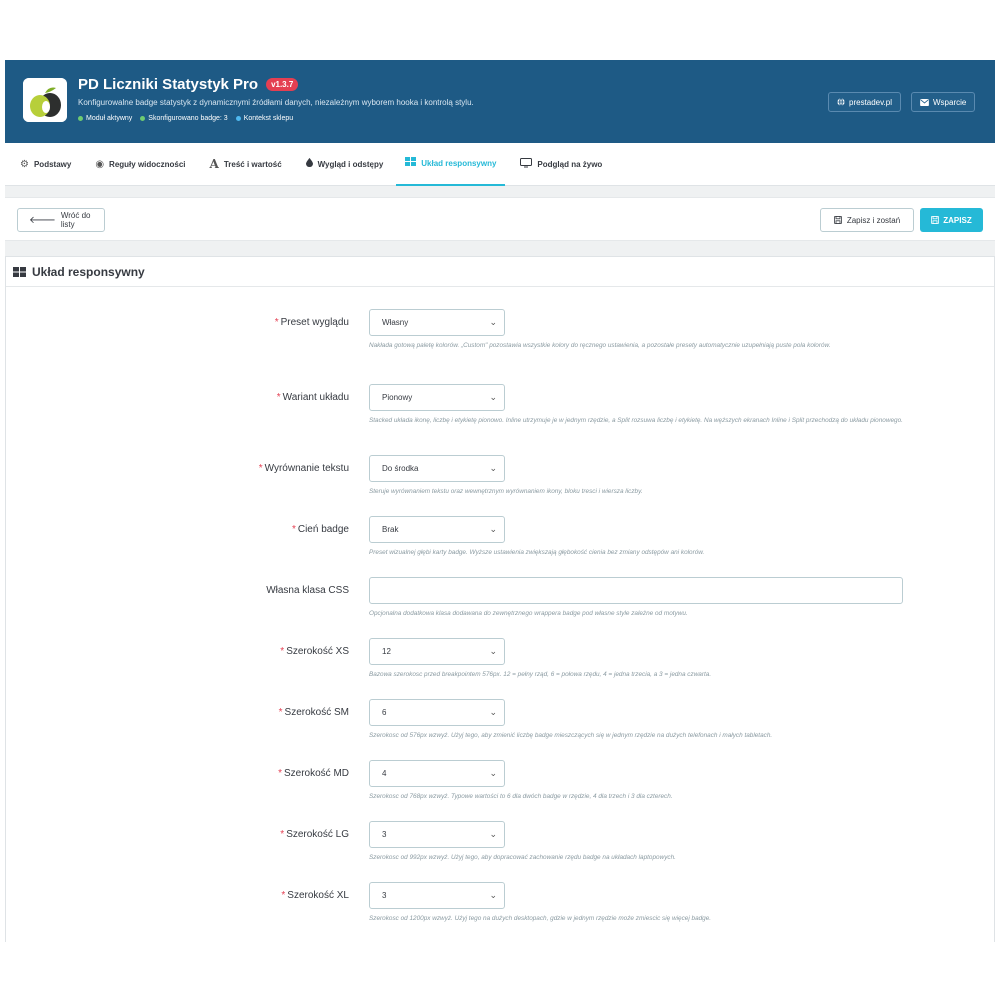 Image resolution: width=1000 pixels, height=1000 pixels. I want to click on field-label: * Szerokość XL, so click(315, 895).